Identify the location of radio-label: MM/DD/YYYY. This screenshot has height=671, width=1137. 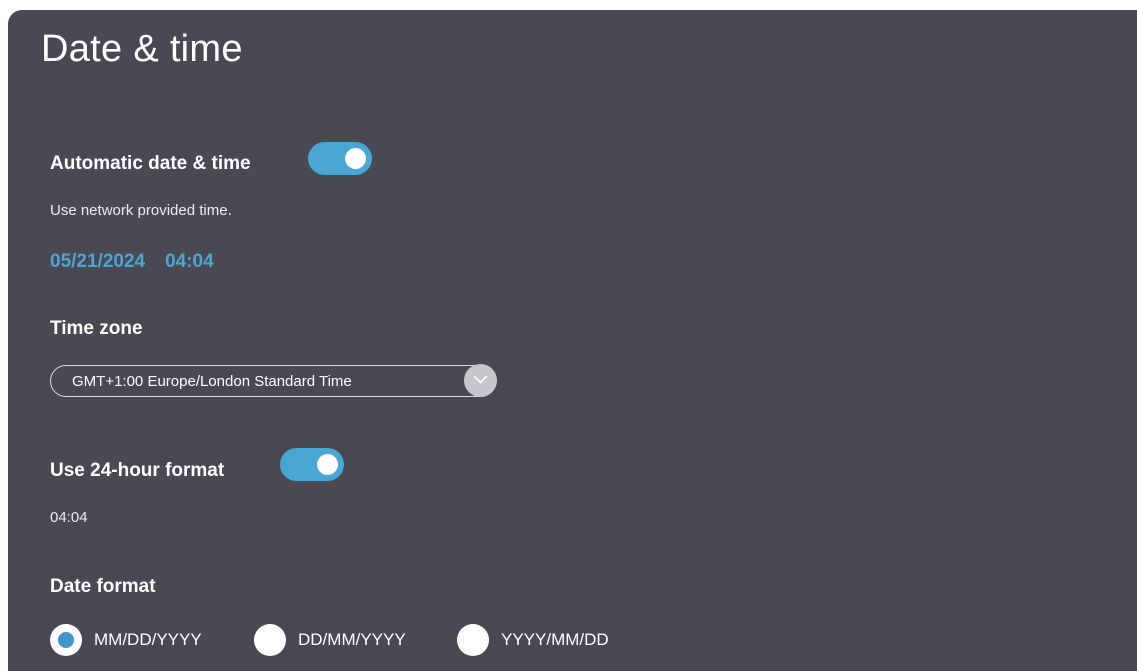
(148, 639).